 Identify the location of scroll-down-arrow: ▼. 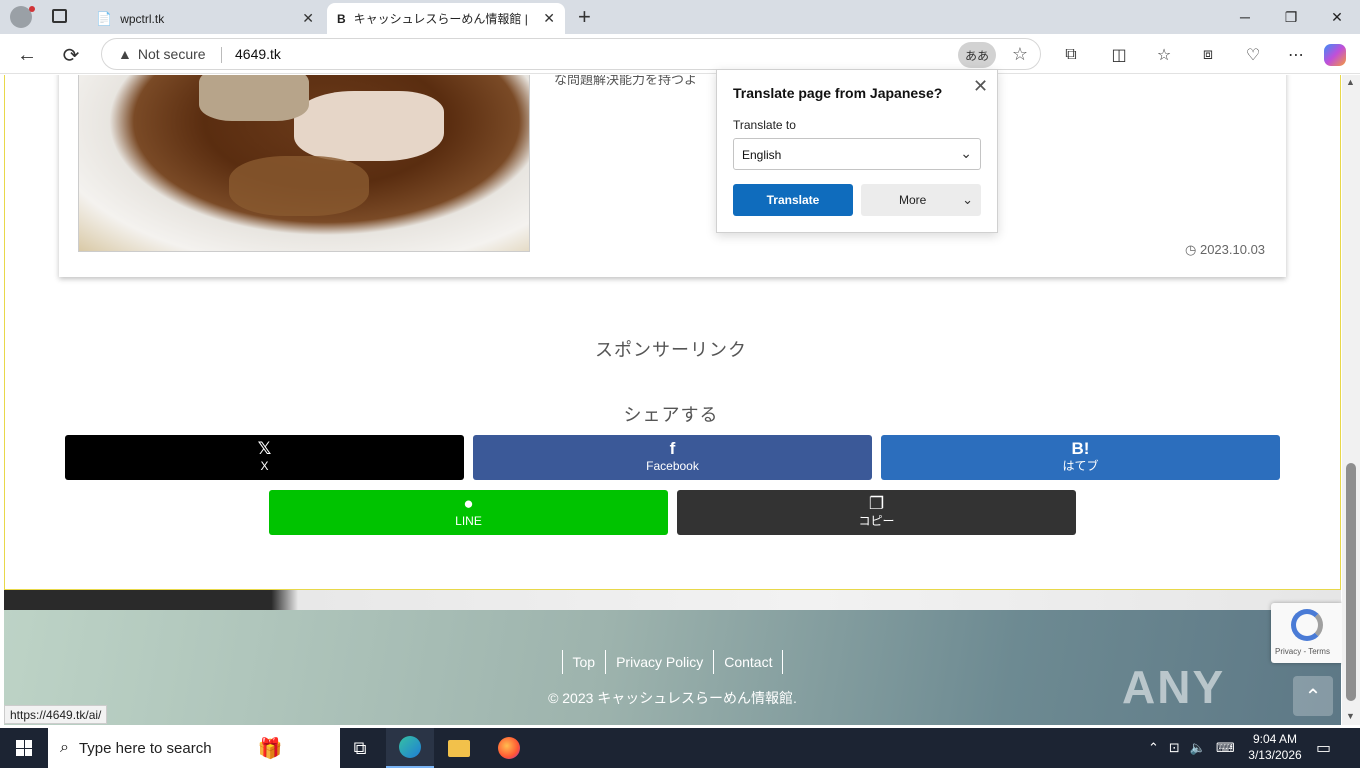
(1350, 716).